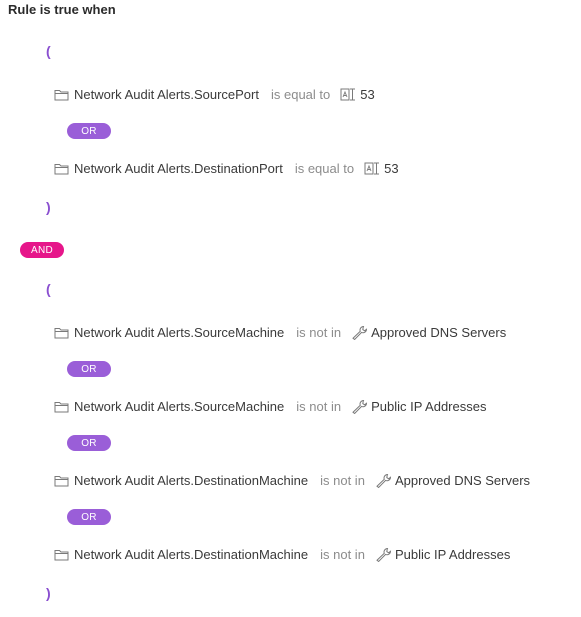  I want to click on condition-field: Network Audit Alerts.DestinationPort, so click(178, 168).